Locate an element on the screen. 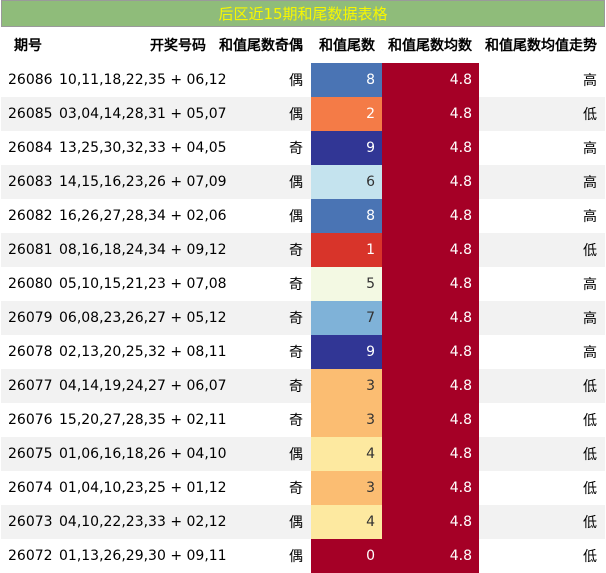 This screenshot has height=573, width=606. cell-numbers: 04,10,22,23,33 + 02,12 is located at coordinates (141, 522).